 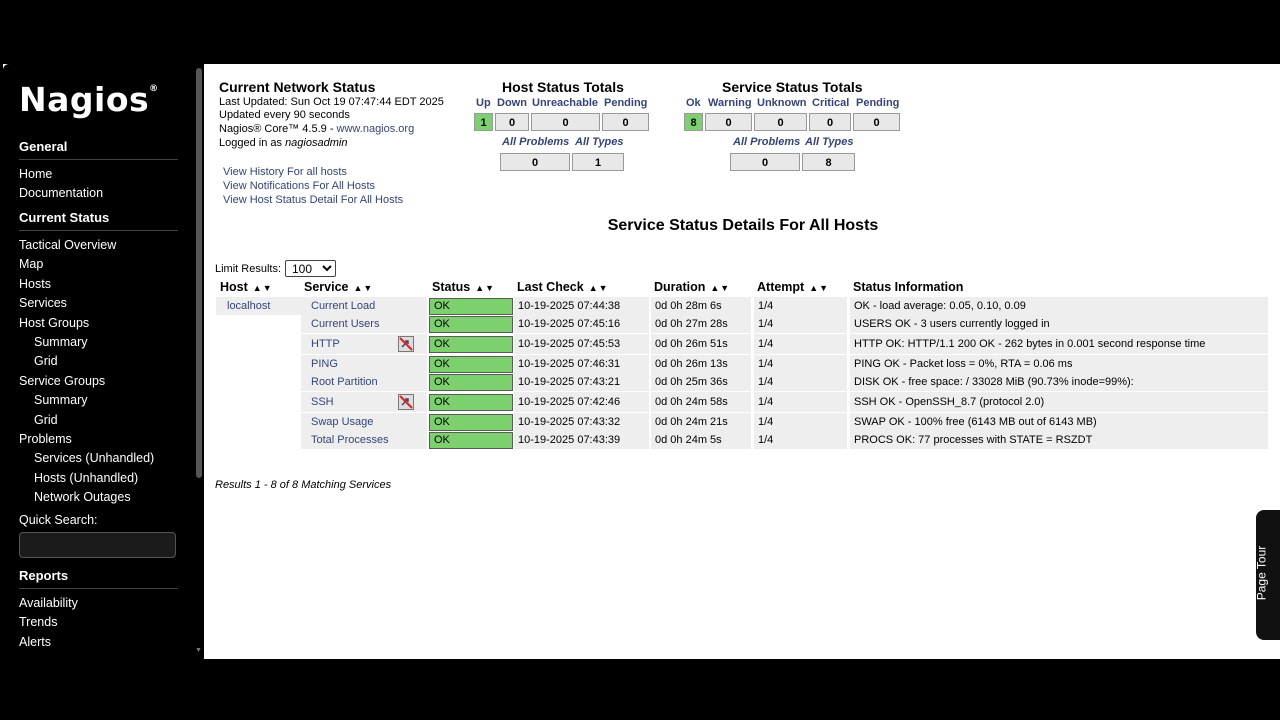 What do you see at coordinates (285, 172) in the screenshot?
I see `view-history-link: View History For all hosts` at bounding box center [285, 172].